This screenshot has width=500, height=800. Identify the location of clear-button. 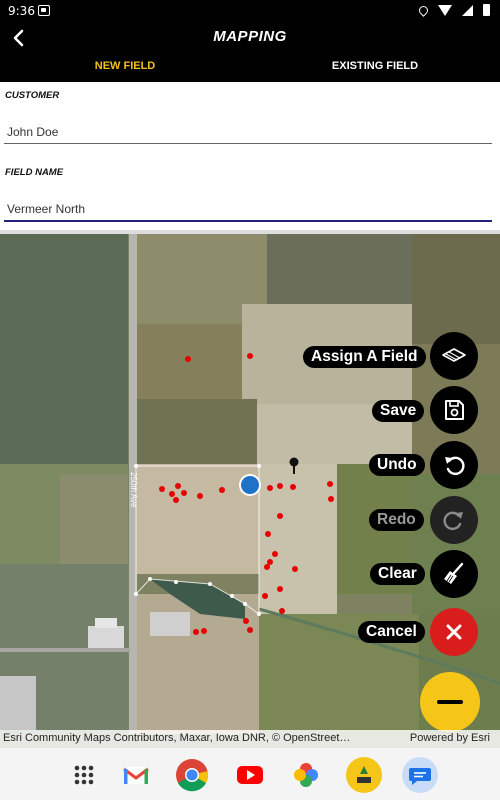
(454, 574).